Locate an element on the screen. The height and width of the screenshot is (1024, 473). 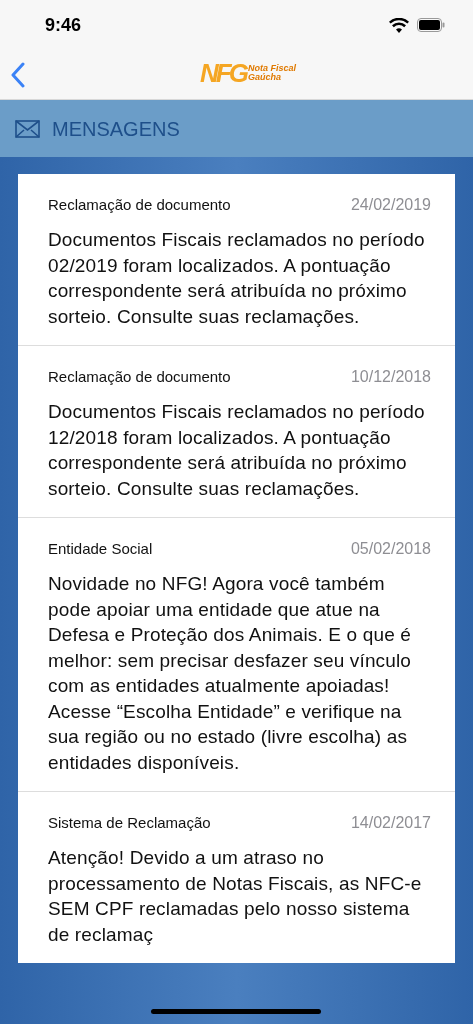
message-category: Entidade Social is located at coordinates (100, 549).